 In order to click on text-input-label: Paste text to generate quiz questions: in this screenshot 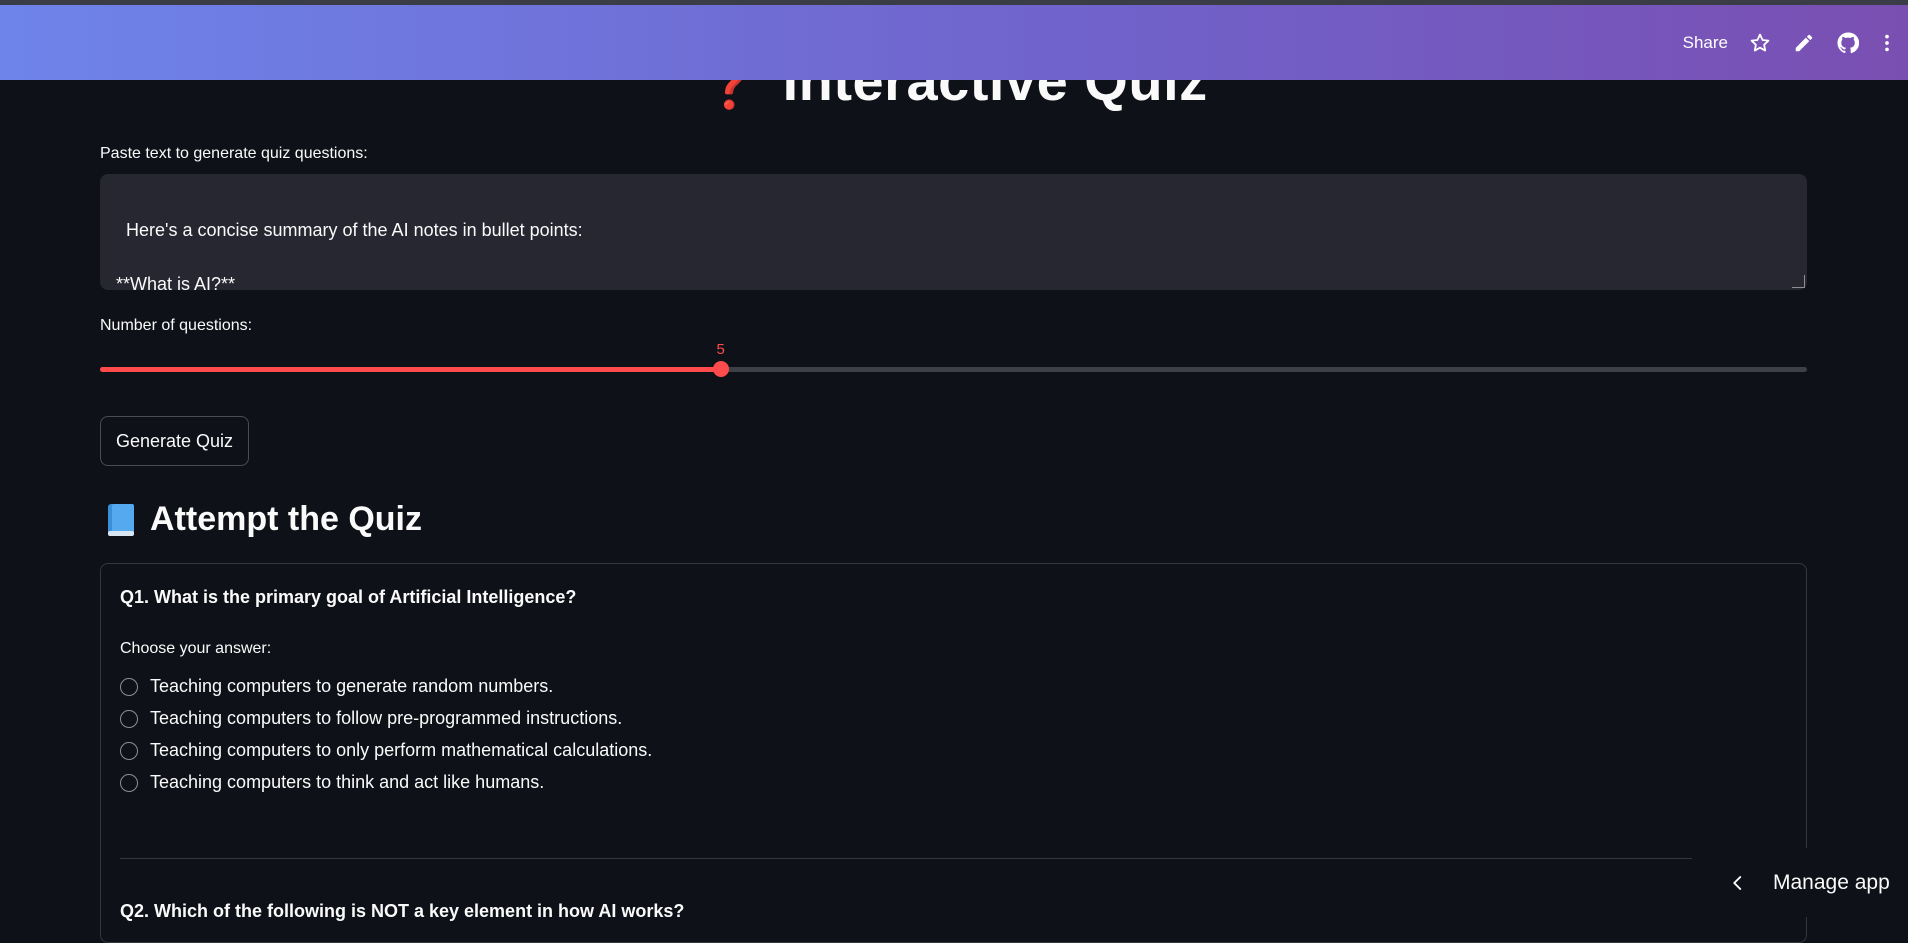, I will do `click(234, 153)`.